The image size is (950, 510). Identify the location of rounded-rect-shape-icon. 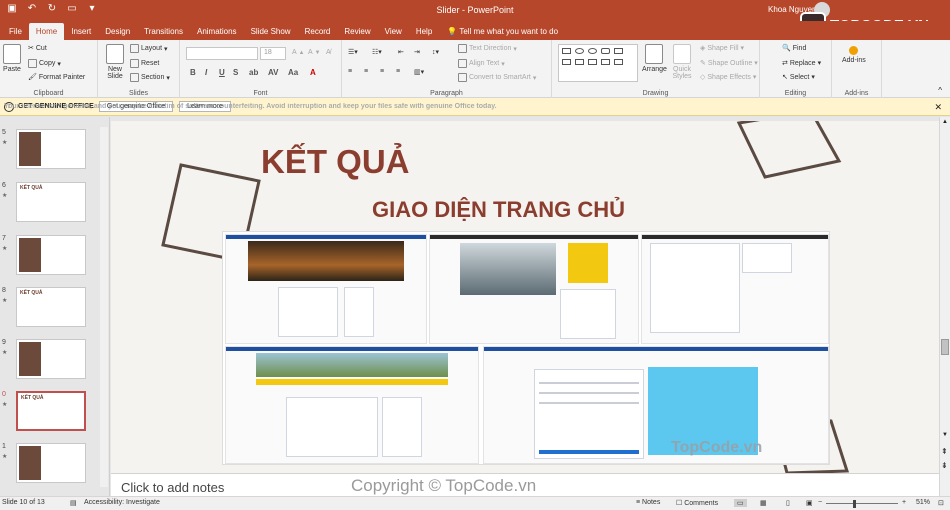
(605, 51).